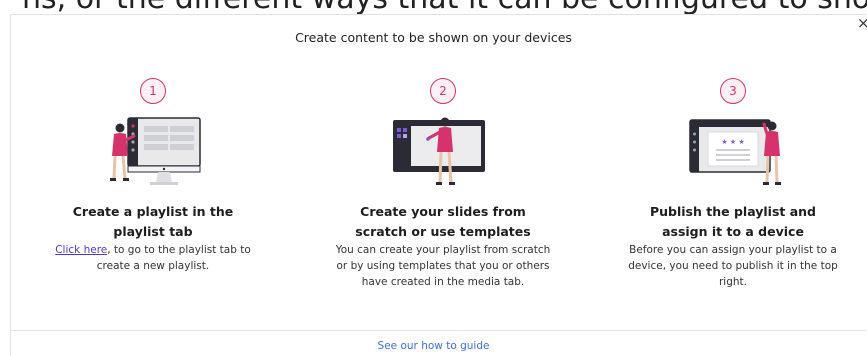 This screenshot has height=356, width=867. Describe the element at coordinates (153, 231) in the screenshot. I see `step-title-line: playlist tab` at that location.